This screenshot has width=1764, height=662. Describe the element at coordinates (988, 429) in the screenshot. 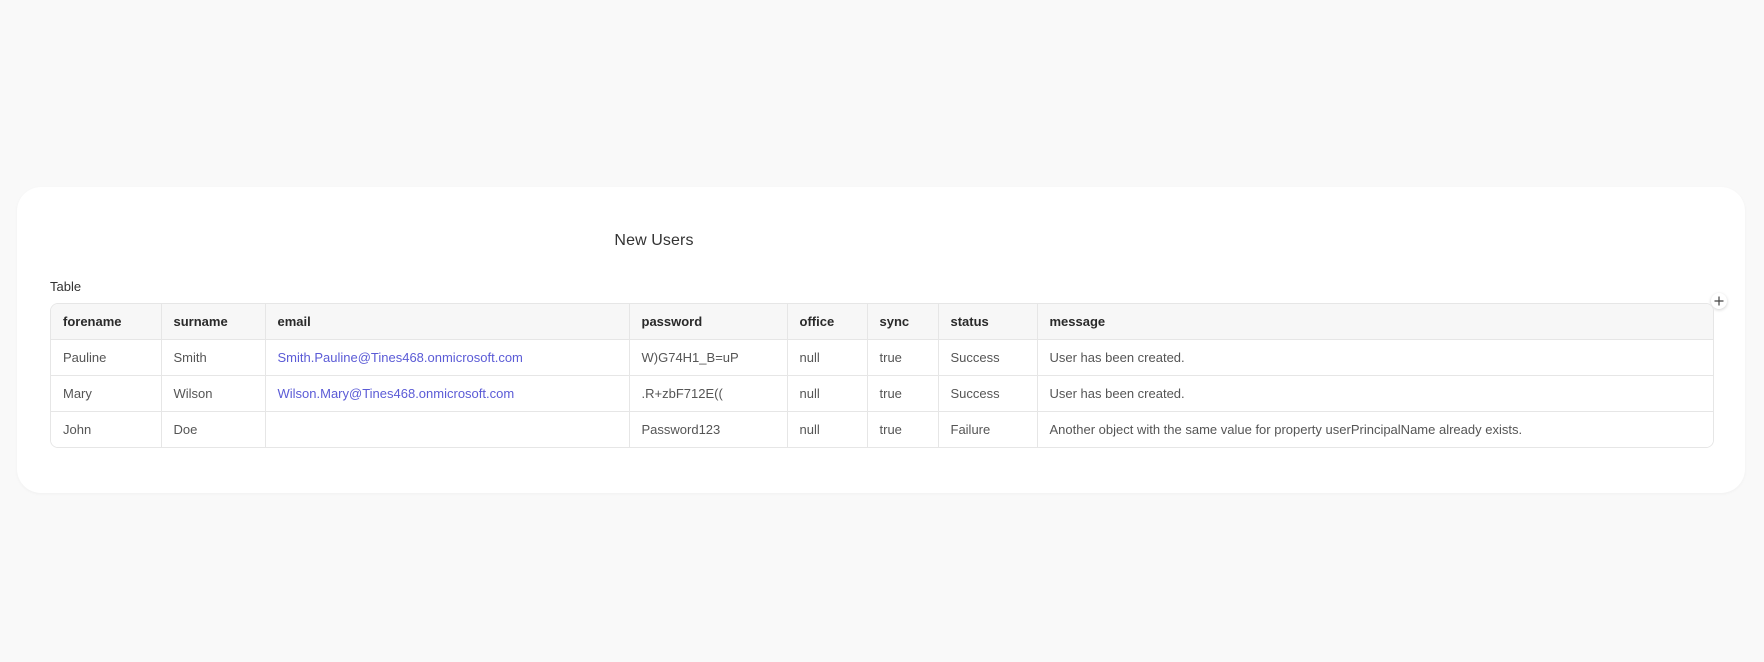

I see `cell-status: Failure` at that location.